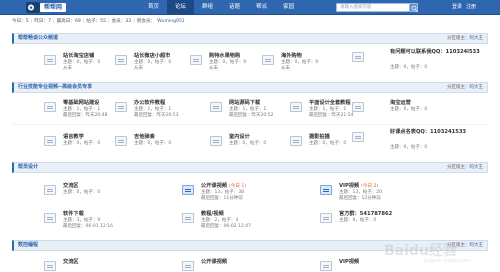 The height and width of the screenshot is (272, 500). Describe the element at coordinates (250, 167) in the screenshot. I see `section-header: 帮员设计 分区版主：阿大王` at that location.